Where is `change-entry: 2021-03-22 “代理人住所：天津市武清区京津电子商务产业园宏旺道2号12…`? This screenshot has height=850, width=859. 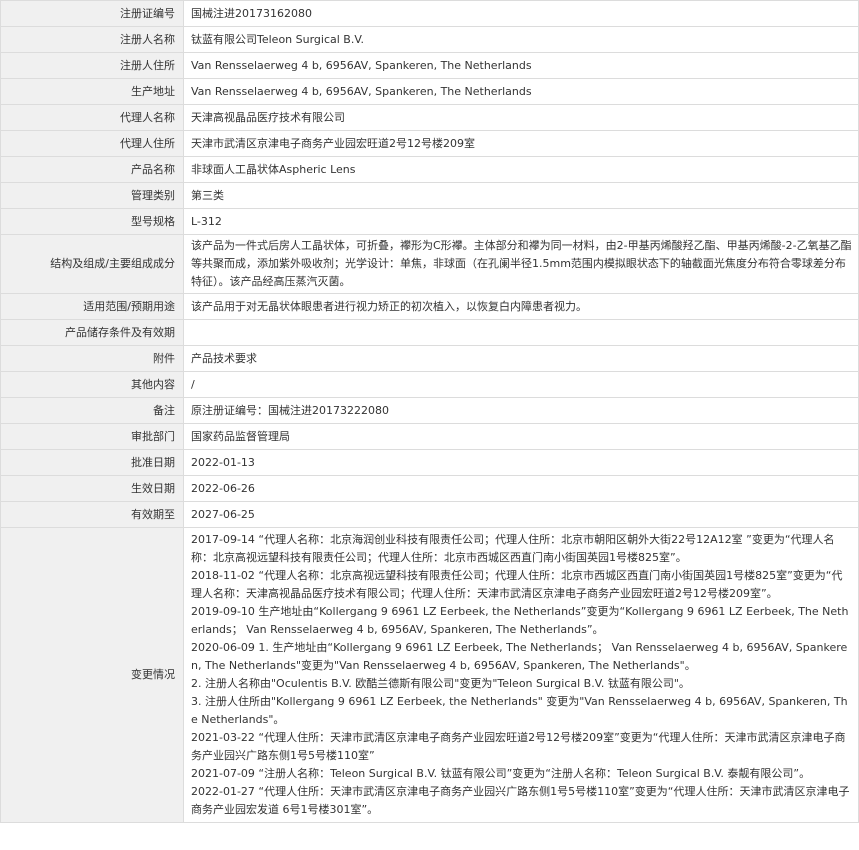
change-entry: 2021-03-22 “代理人住所：天津市武清区京津电子商务产业园宏旺道2号12… is located at coordinates (518, 746).